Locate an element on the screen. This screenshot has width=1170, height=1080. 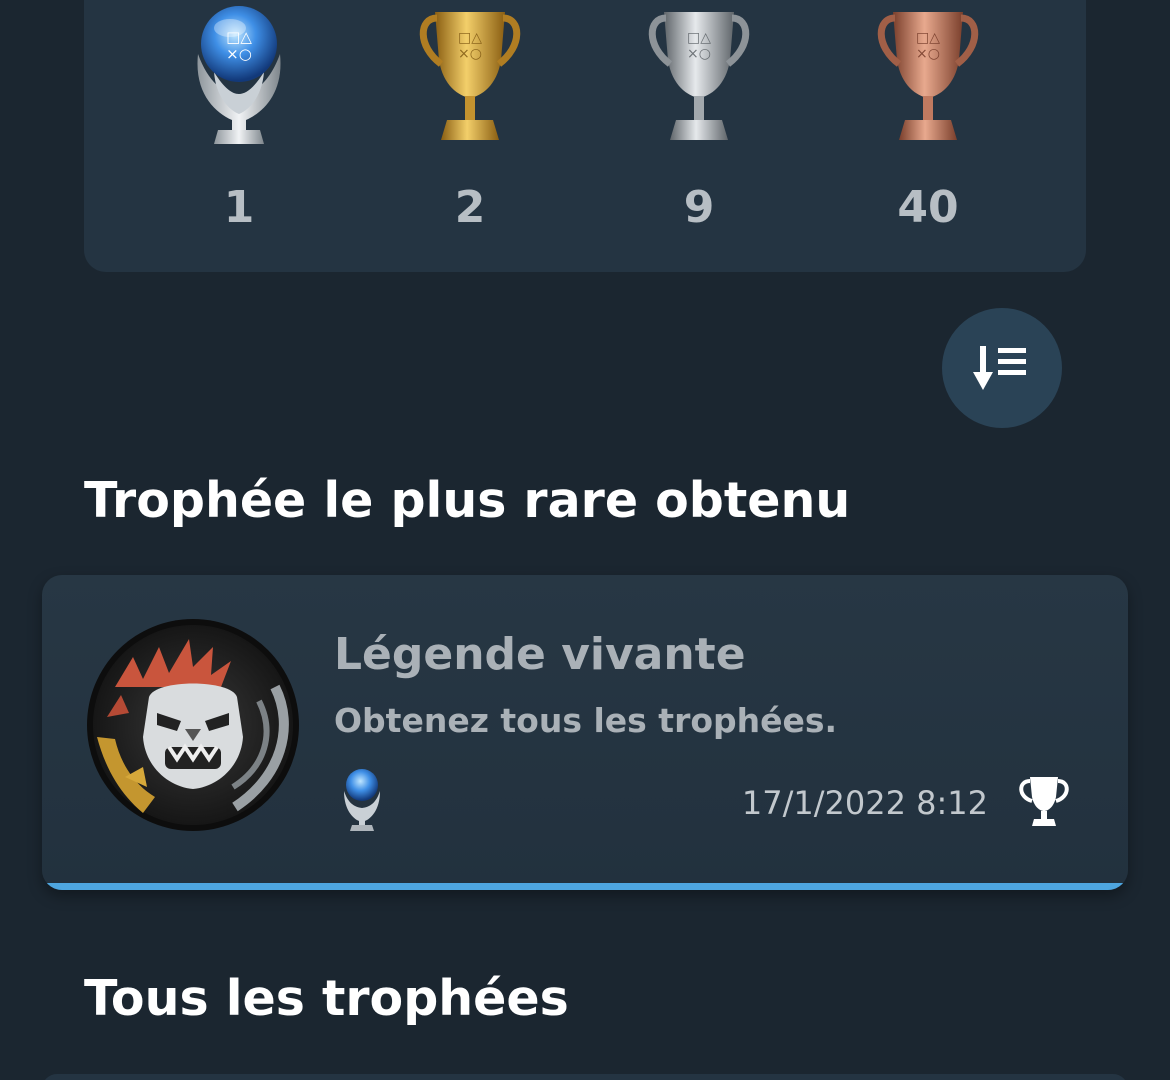
platinum-trophy-icon: □△ ×○ is located at coordinates (239, 75).